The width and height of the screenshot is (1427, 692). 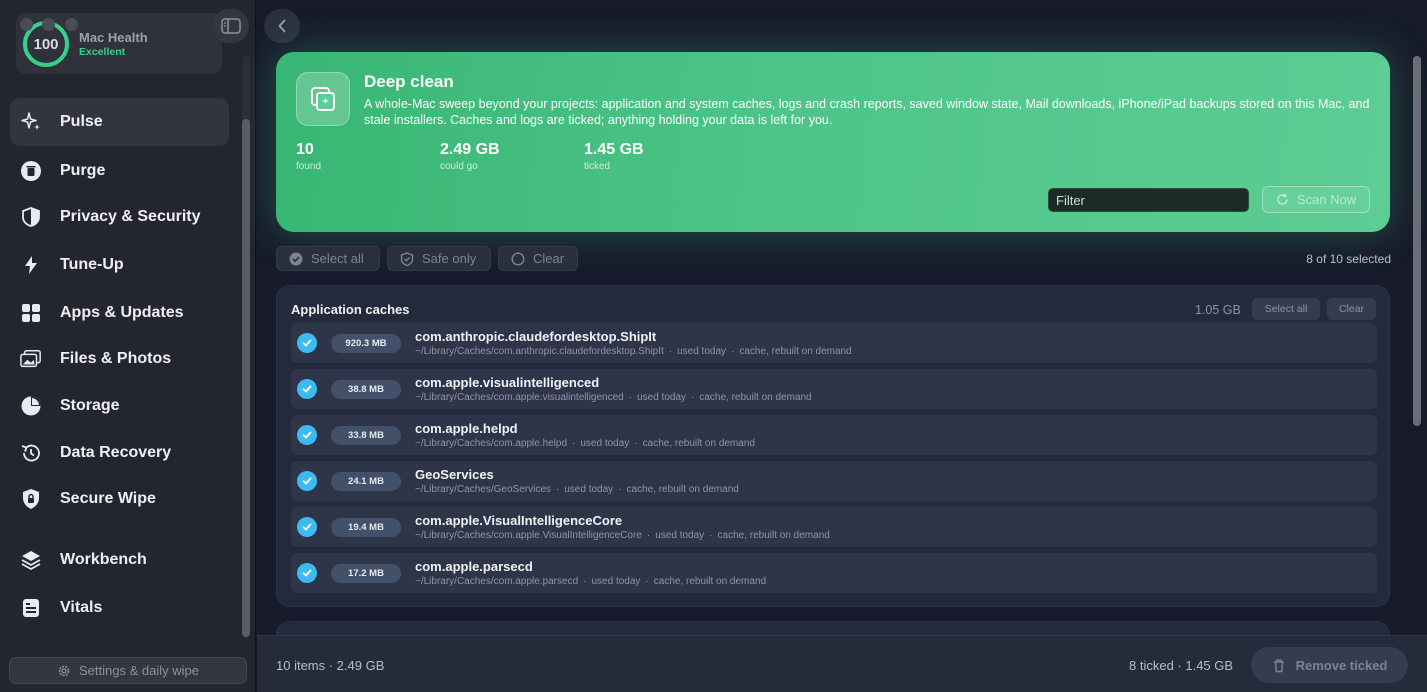 I want to click on main-scrollbar, so click(x=1417, y=341).